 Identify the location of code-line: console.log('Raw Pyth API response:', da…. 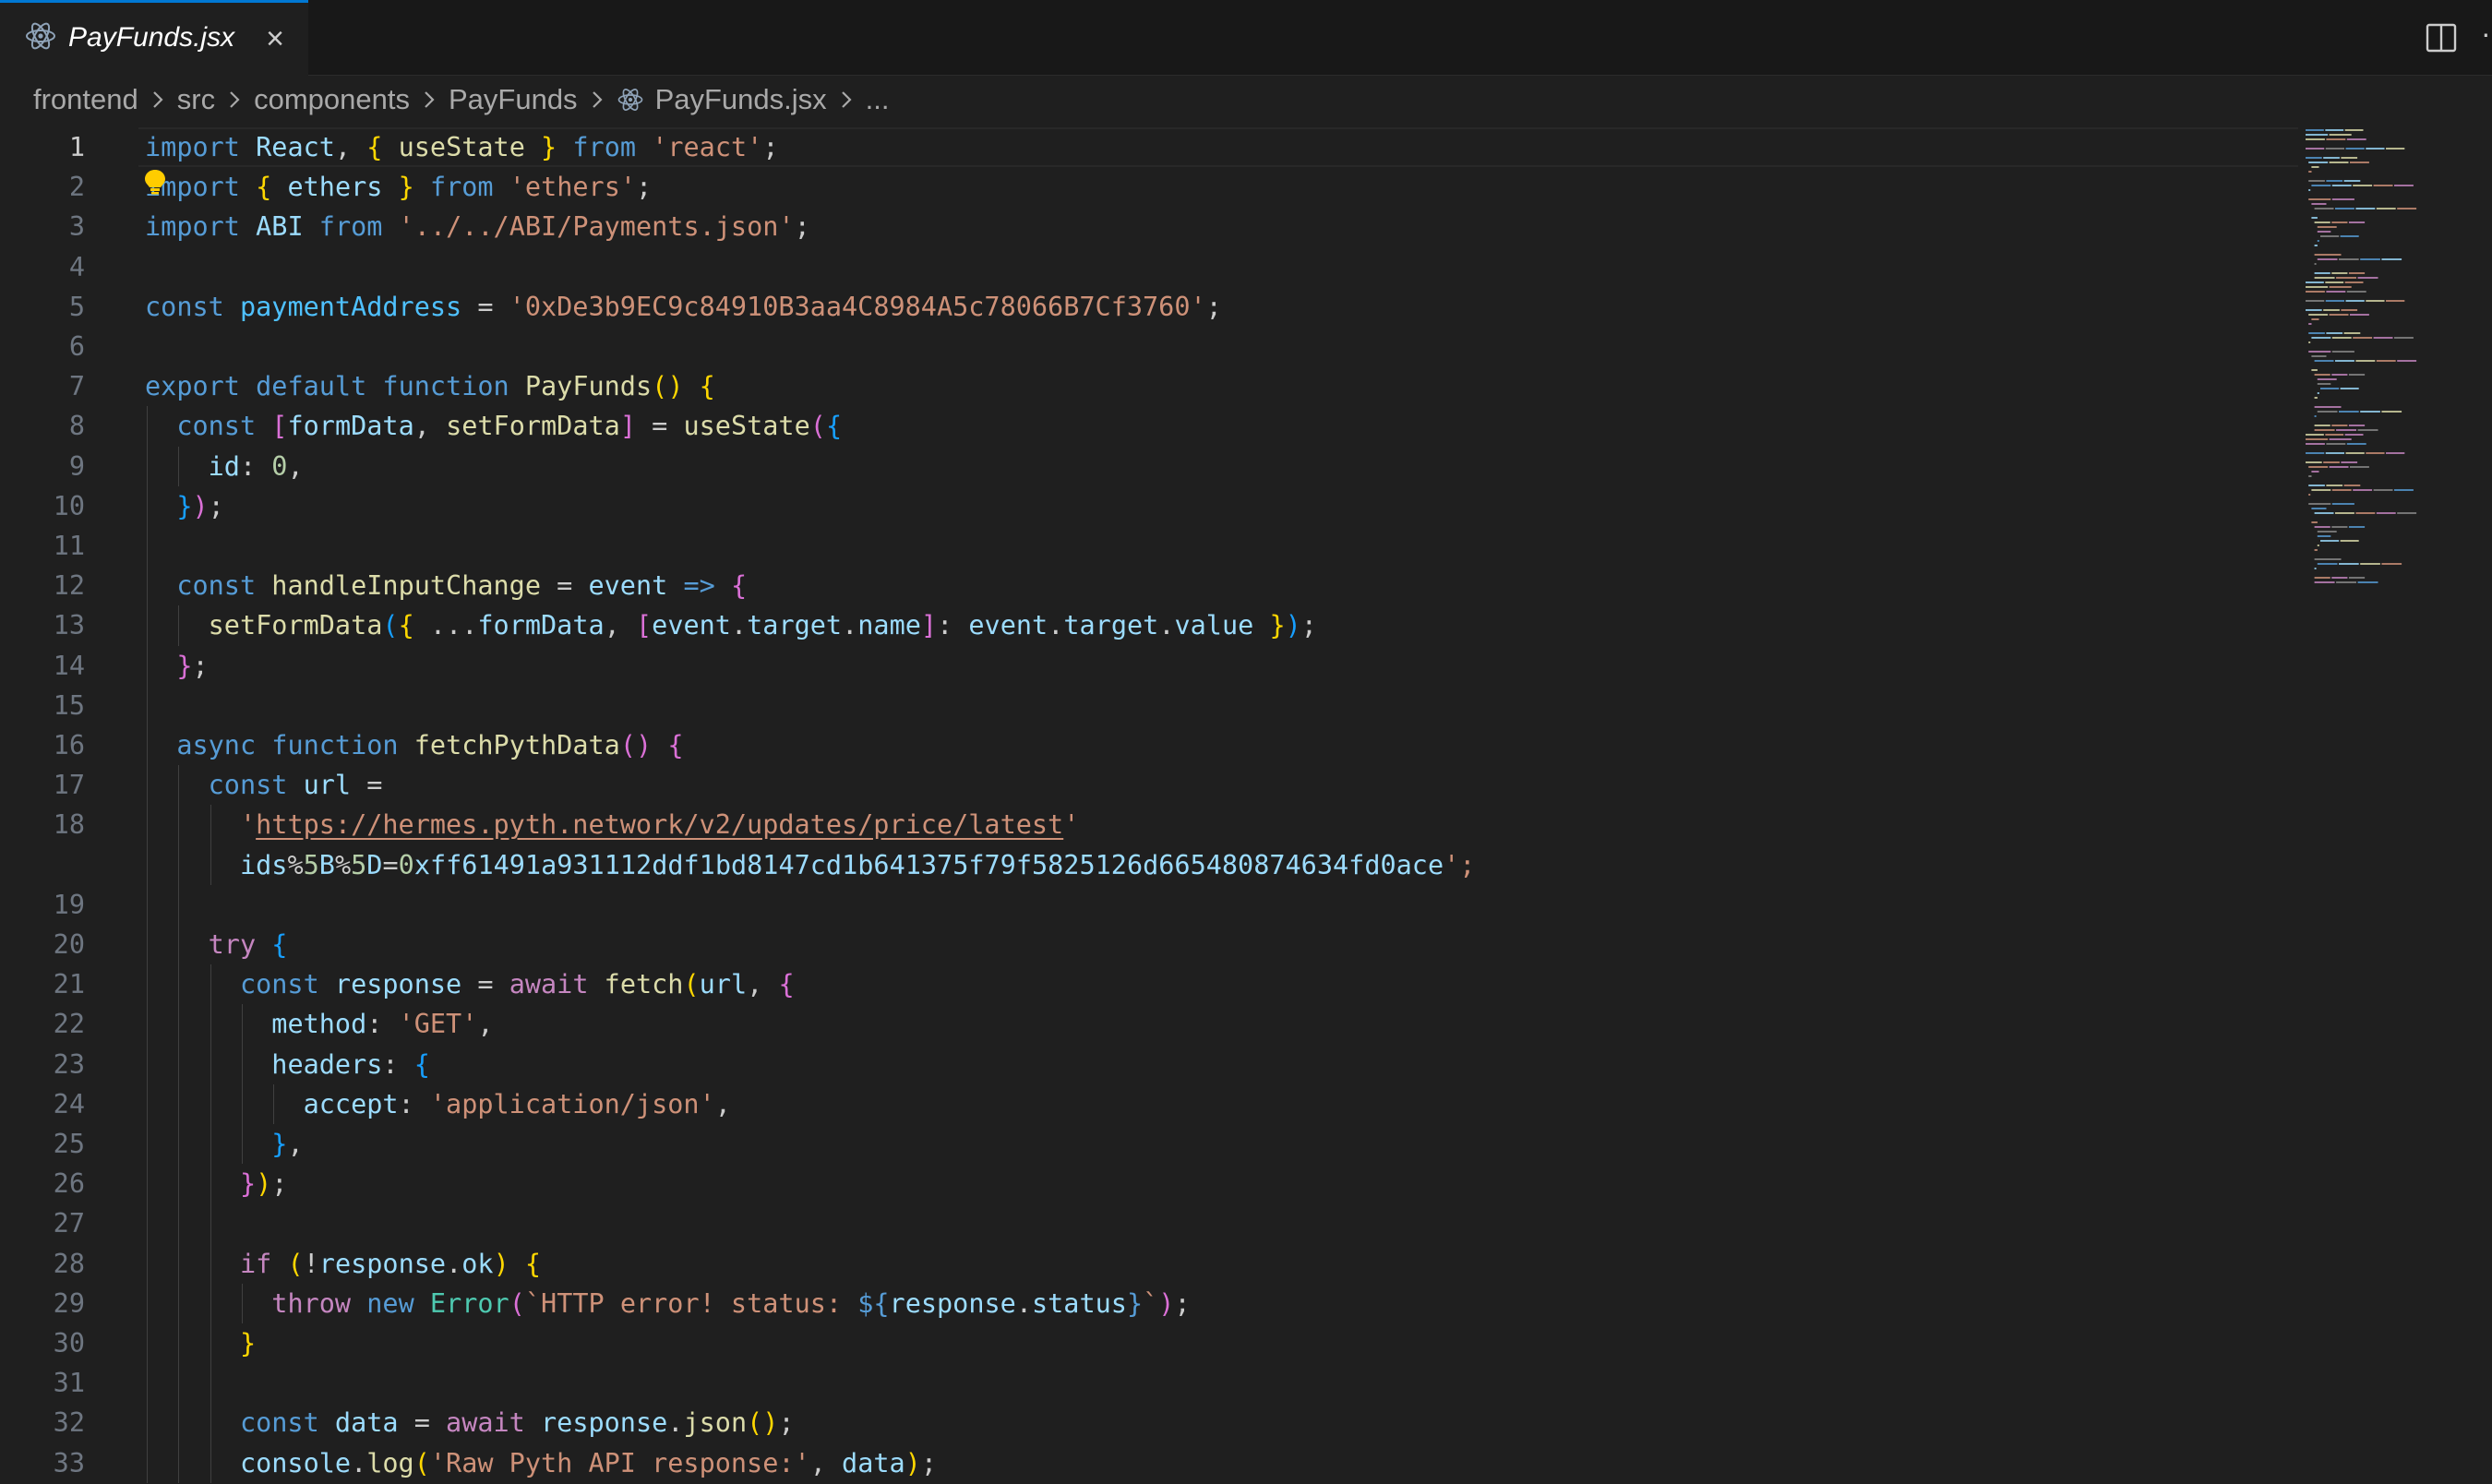
(541, 1463).